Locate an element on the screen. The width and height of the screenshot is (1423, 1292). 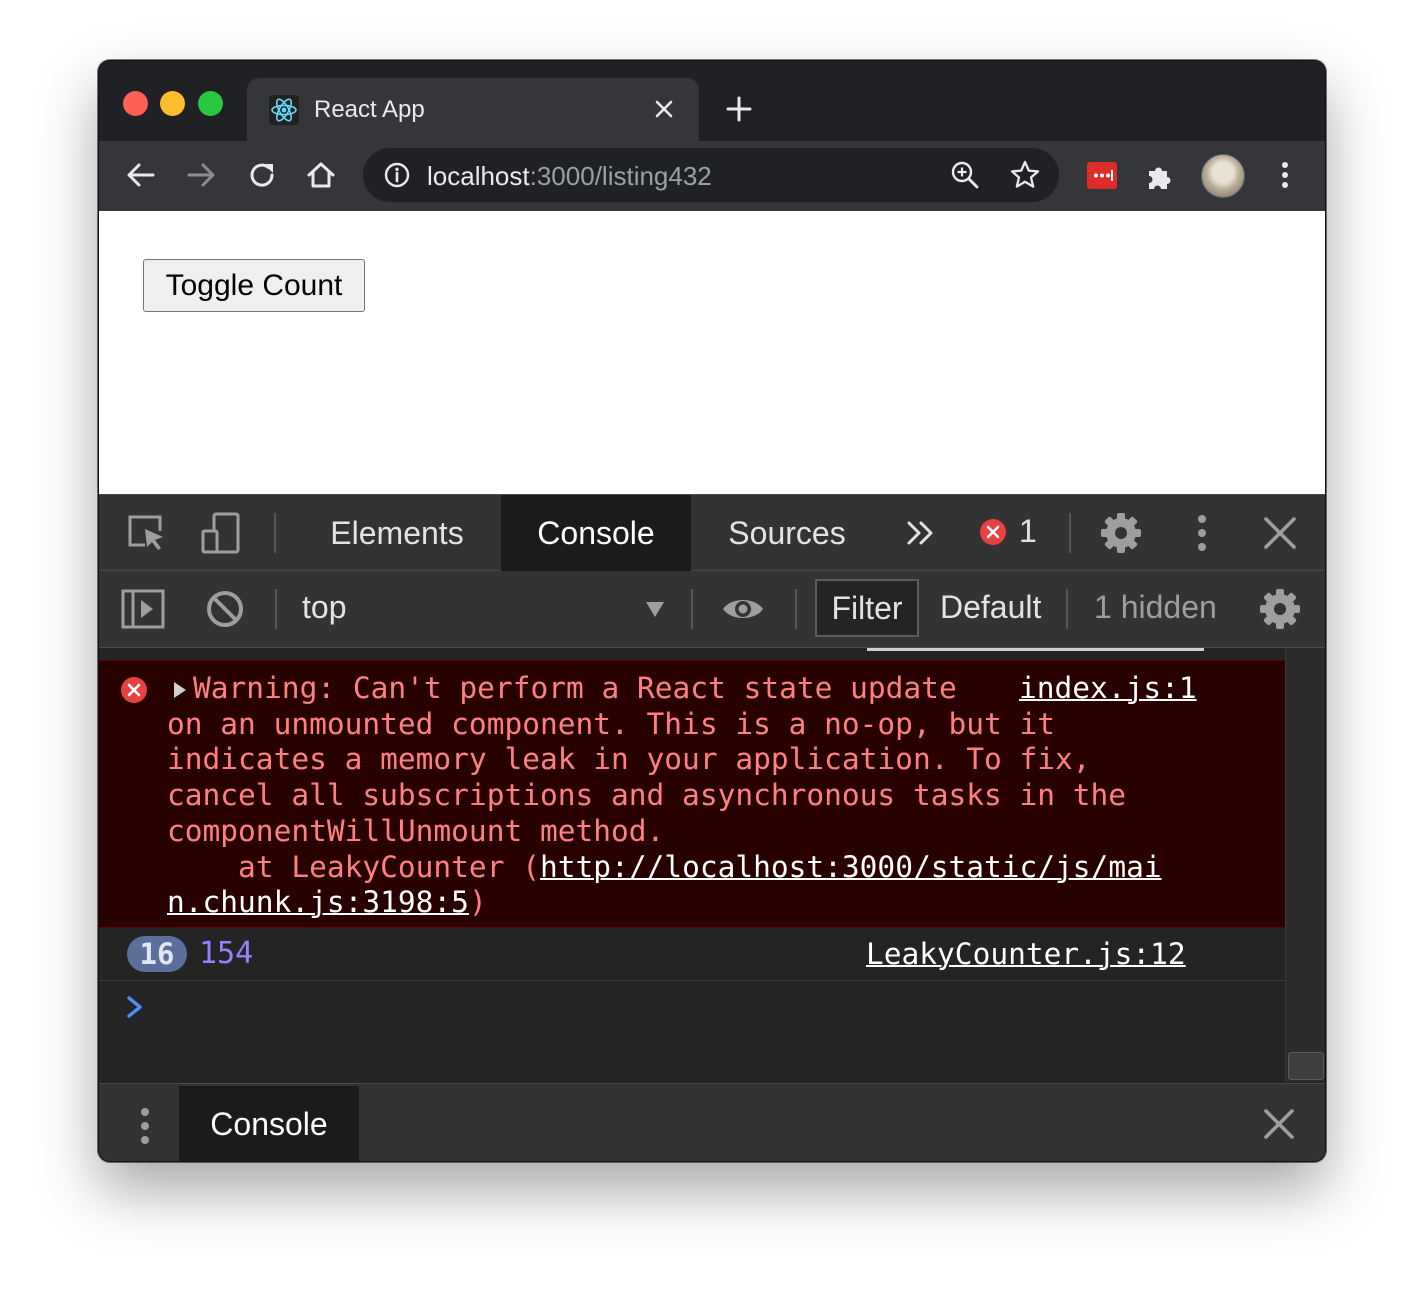
close-devtools-icon is located at coordinates (1280, 533).